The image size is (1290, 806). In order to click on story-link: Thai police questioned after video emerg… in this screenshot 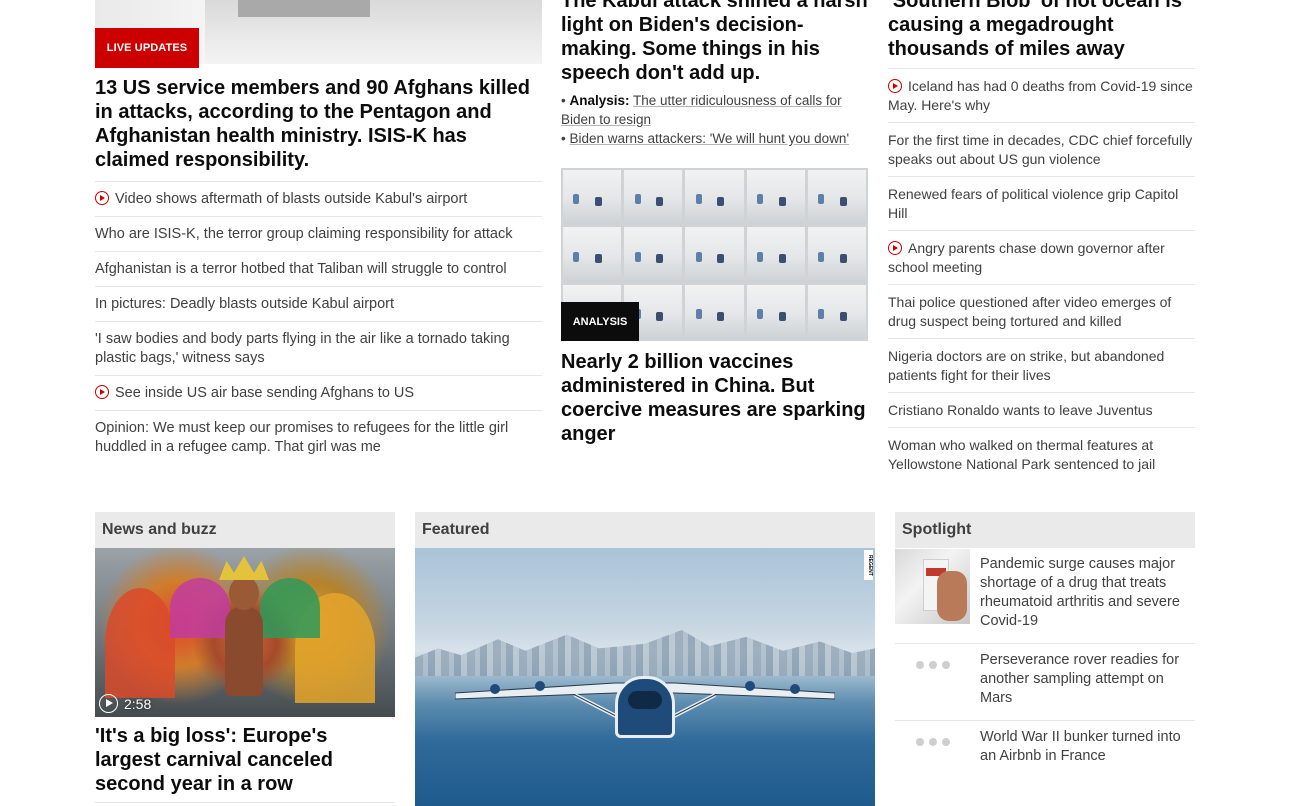, I will do `click(1041, 311)`.